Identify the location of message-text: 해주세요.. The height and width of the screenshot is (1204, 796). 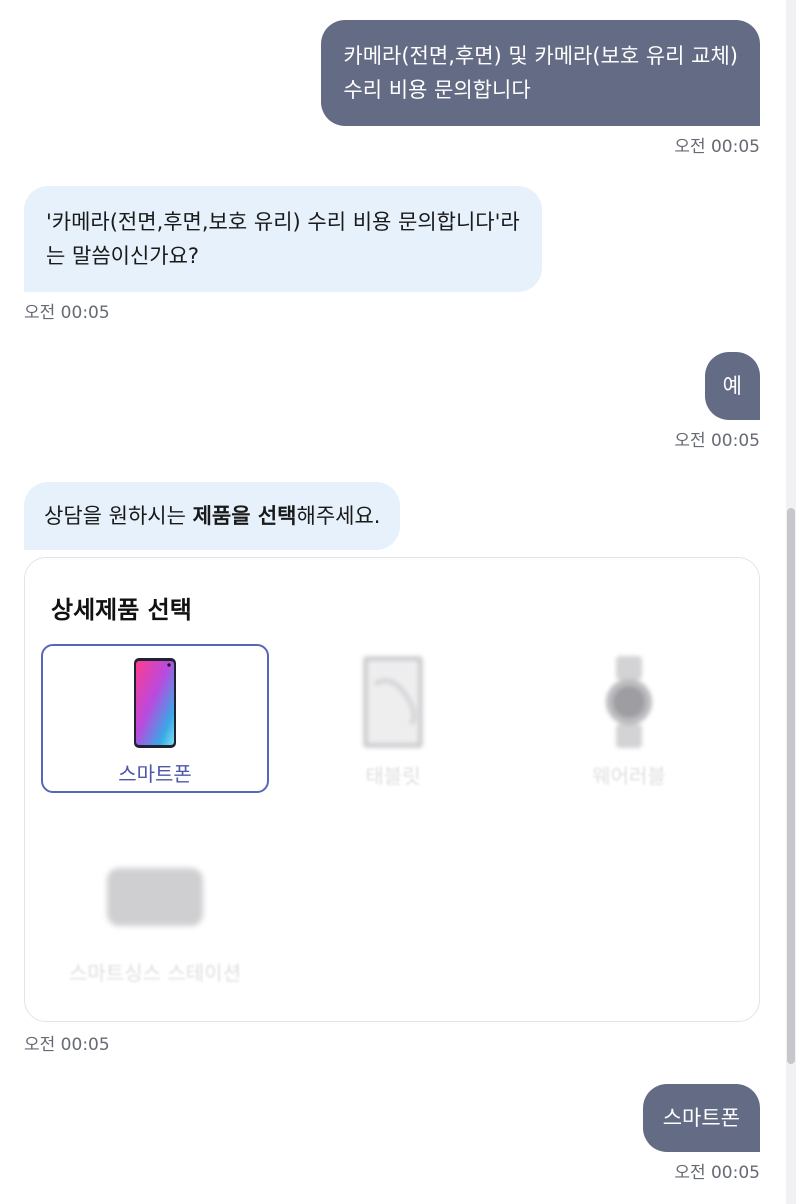
(338, 516).